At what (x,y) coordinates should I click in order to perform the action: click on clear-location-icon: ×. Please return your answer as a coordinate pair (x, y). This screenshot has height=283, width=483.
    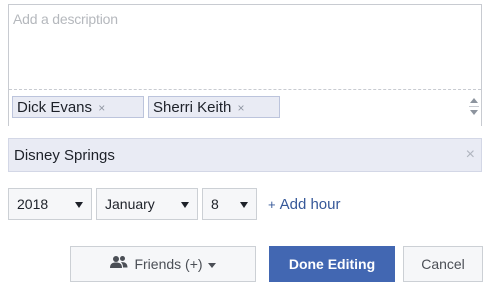
    Looking at the image, I should click on (470, 155).